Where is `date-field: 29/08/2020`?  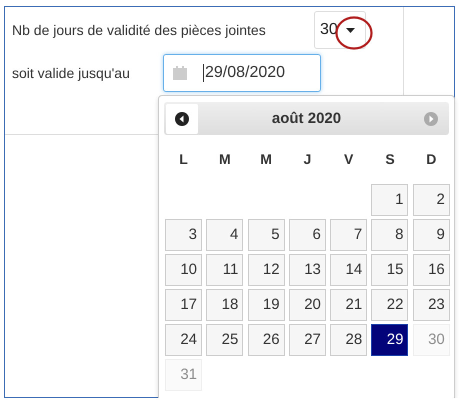
date-field: 29/08/2020 is located at coordinates (242, 73).